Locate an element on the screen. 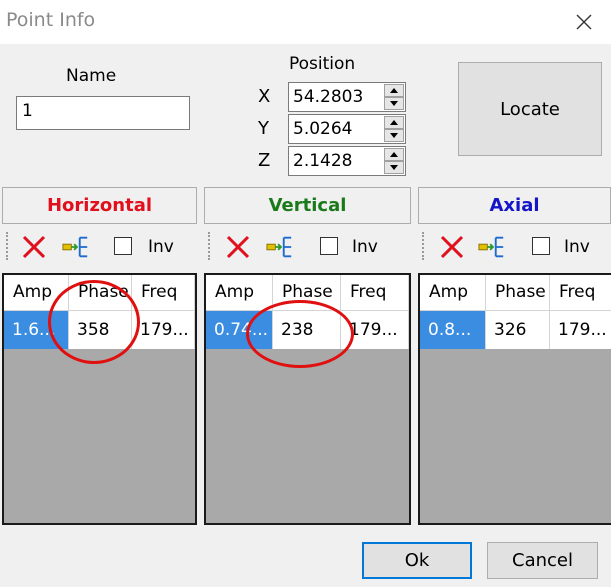  x-decrement-button is located at coordinates (394, 103).